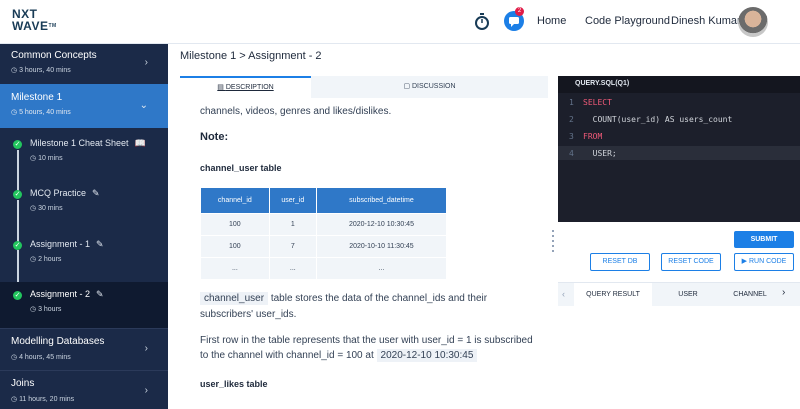  Describe the element at coordinates (679, 357) in the screenshot. I see `query-result-panel` at that location.